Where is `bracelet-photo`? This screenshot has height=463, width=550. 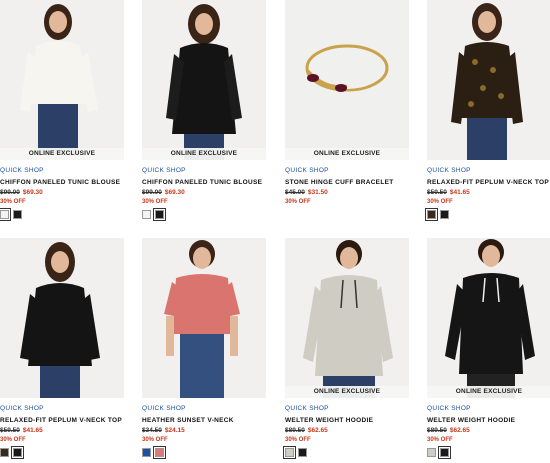
bracelet-photo is located at coordinates (347, 80).